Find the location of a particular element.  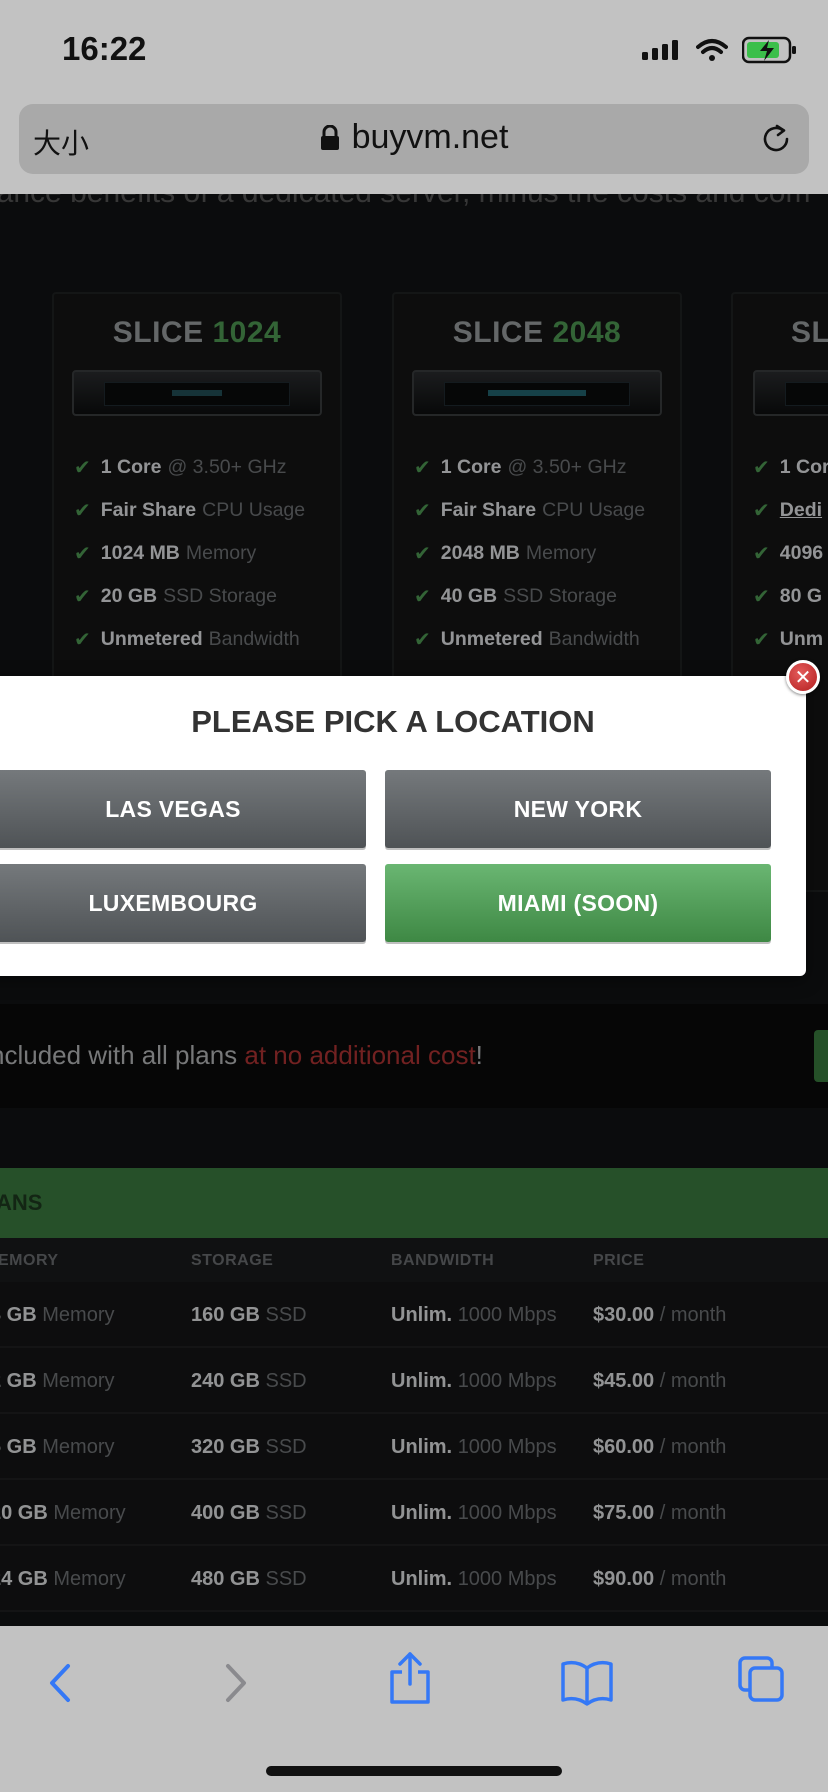

address-bar: 大小 buyvm.net is located at coordinates (414, 139).